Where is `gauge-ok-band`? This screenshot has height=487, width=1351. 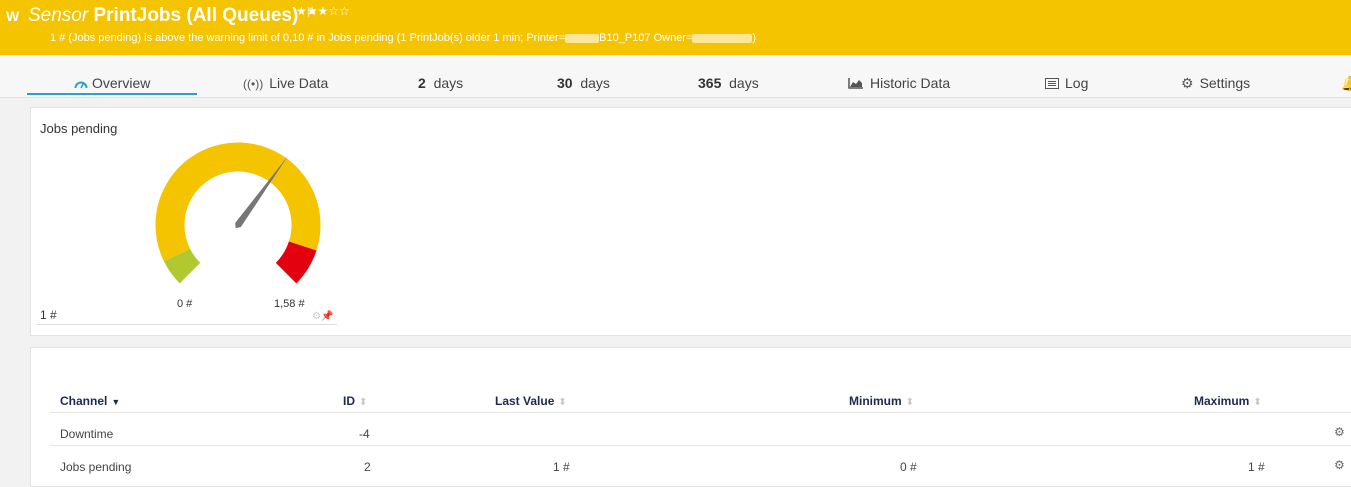
gauge-ok-band is located at coordinates (182, 266).